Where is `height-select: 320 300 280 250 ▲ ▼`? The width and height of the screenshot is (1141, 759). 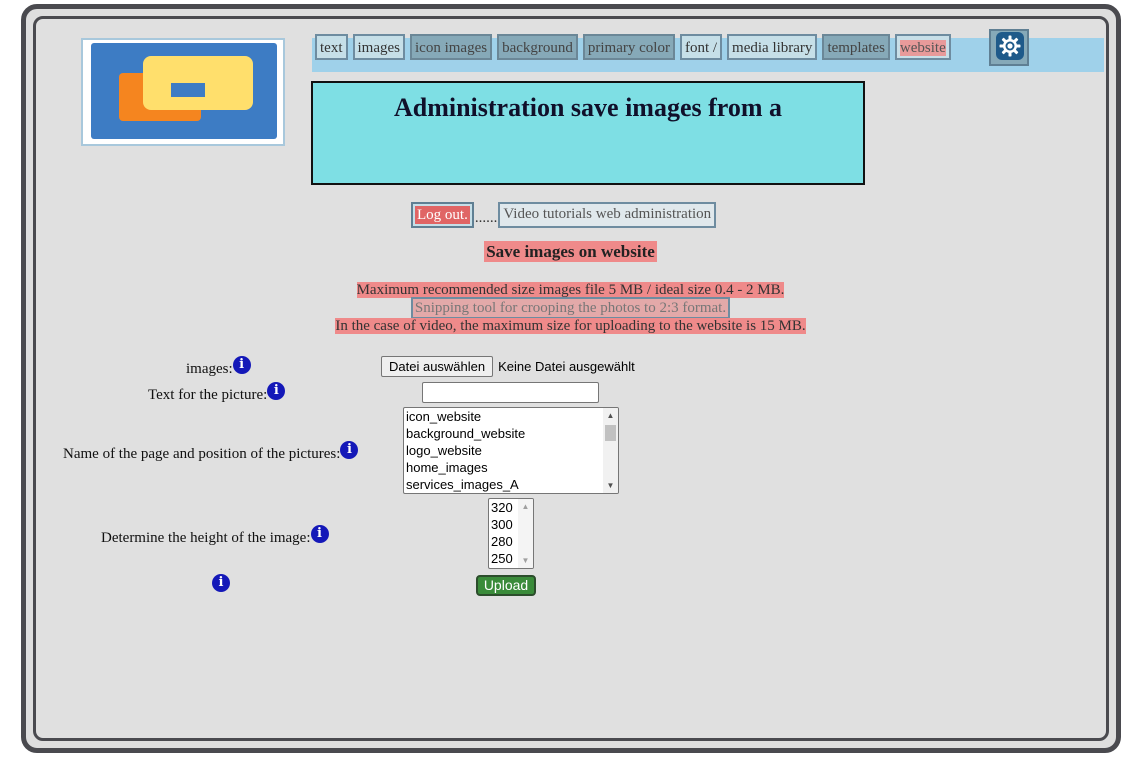
height-select: 320 300 280 250 ▲ ▼ is located at coordinates (511, 533).